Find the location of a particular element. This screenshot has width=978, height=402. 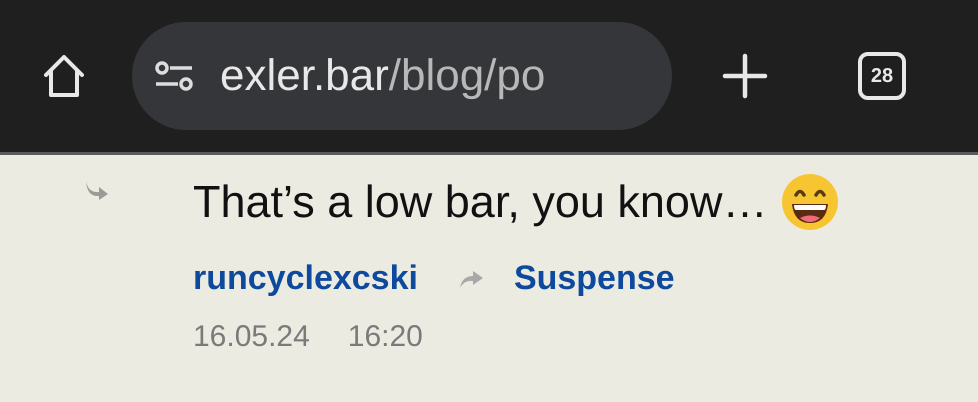

new-tab-icon is located at coordinates (745, 76).